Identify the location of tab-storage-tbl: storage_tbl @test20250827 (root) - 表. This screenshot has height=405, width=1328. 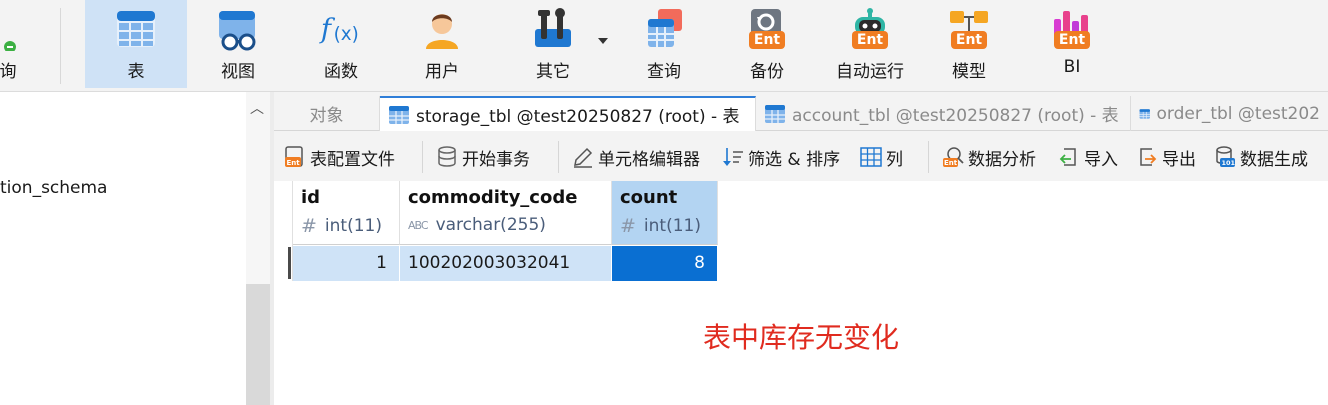
(568, 113).